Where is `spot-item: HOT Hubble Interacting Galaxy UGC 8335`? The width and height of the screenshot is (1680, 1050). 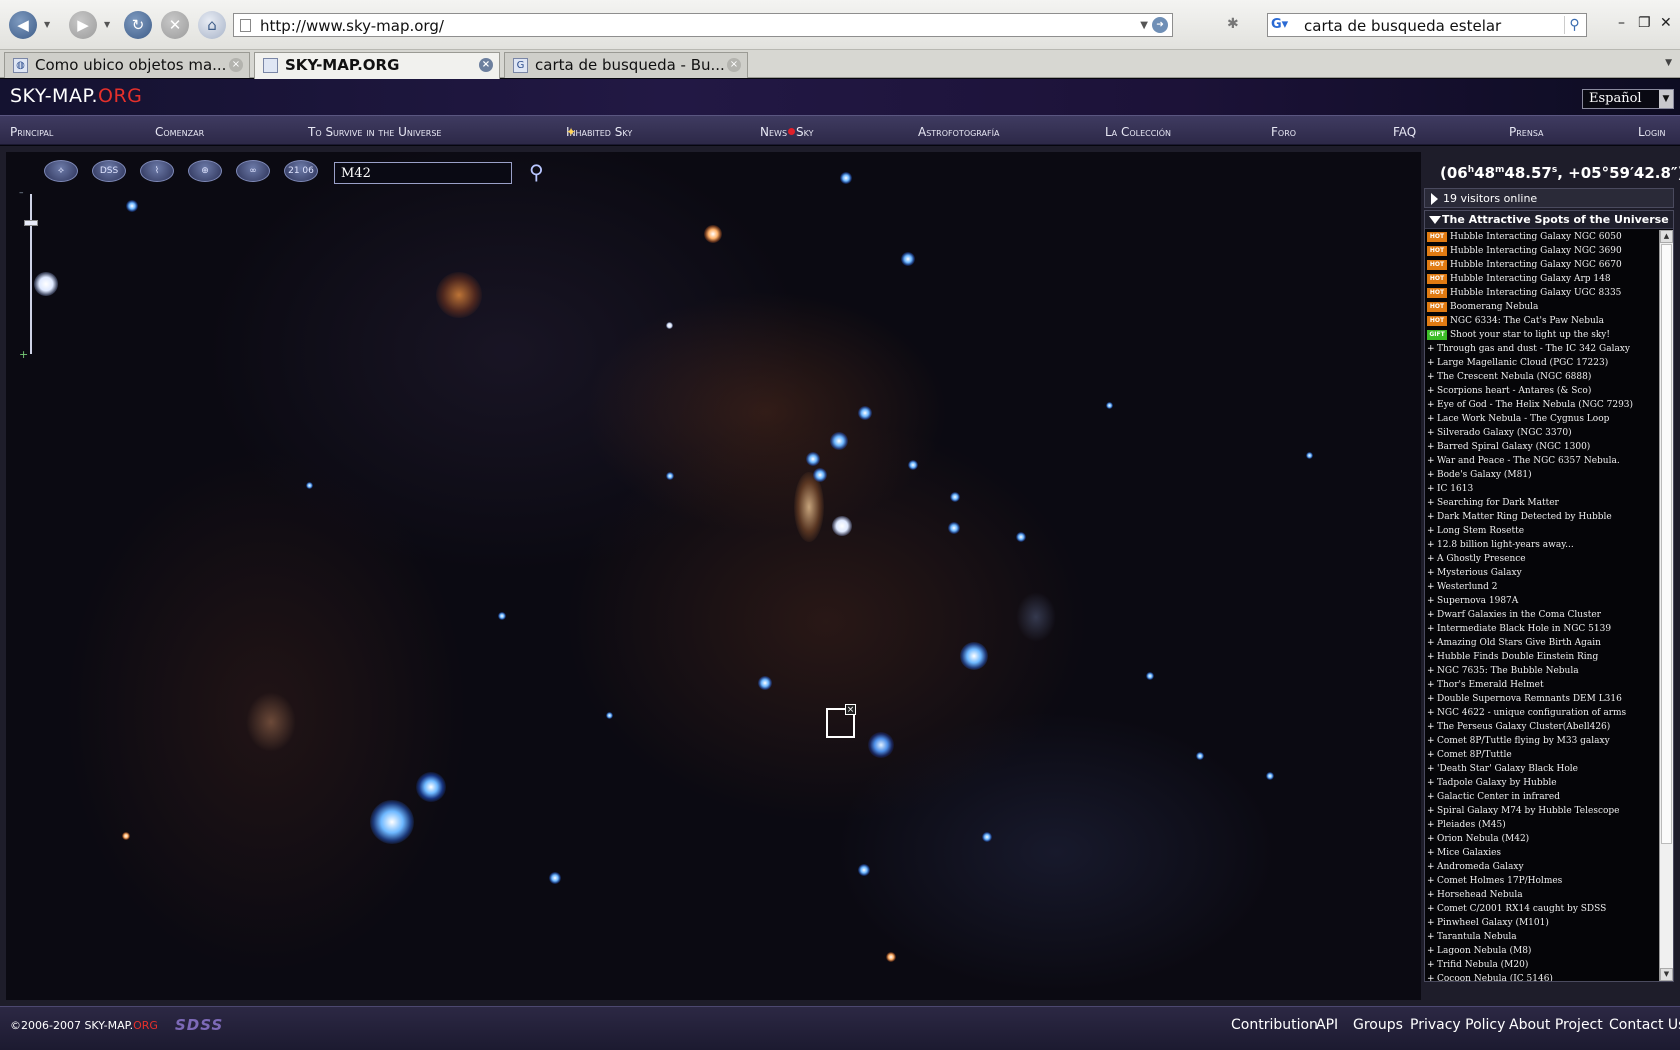
spot-item: HOT Hubble Interacting Galaxy UGC 8335 is located at coordinates (1541, 293).